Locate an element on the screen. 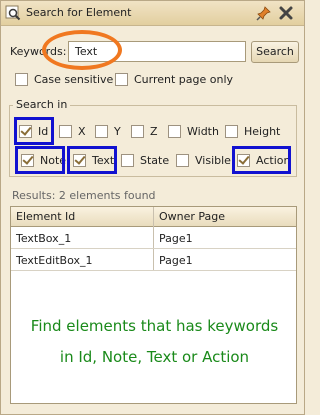 The height and width of the screenshot is (415, 320). case-sensitive-option: Case sensitive is located at coordinates (64, 79).